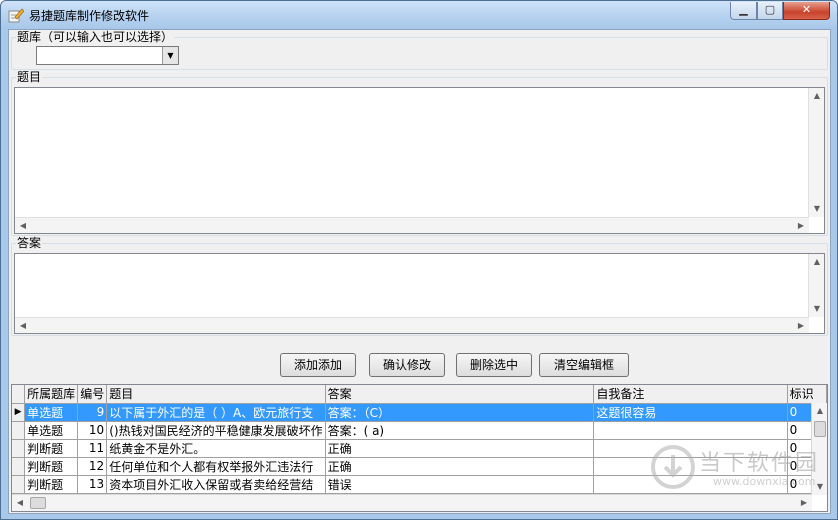 Image resolution: width=838 pixels, height=520 pixels. What do you see at coordinates (216, 484) in the screenshot?
I see `cell-question: 资本项目外汇收入保留或者卖给经营结` at bounding box center [216, 484].